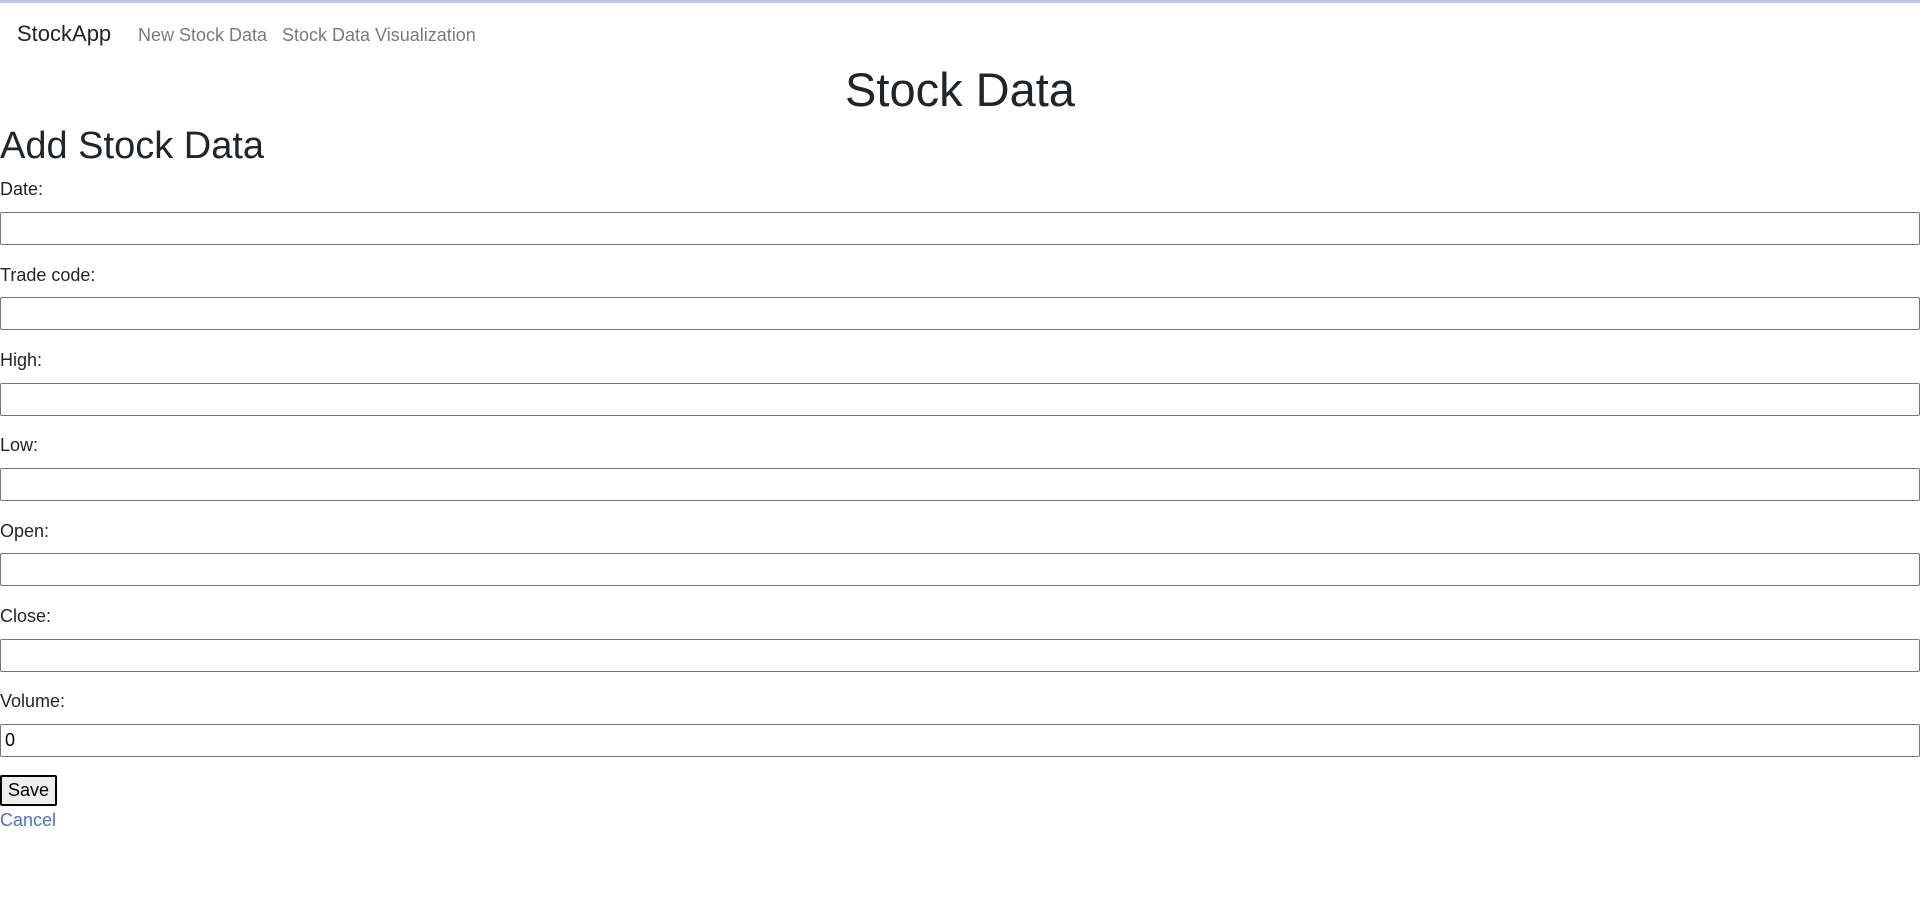  I want to click on close-field, so click(960, 655).